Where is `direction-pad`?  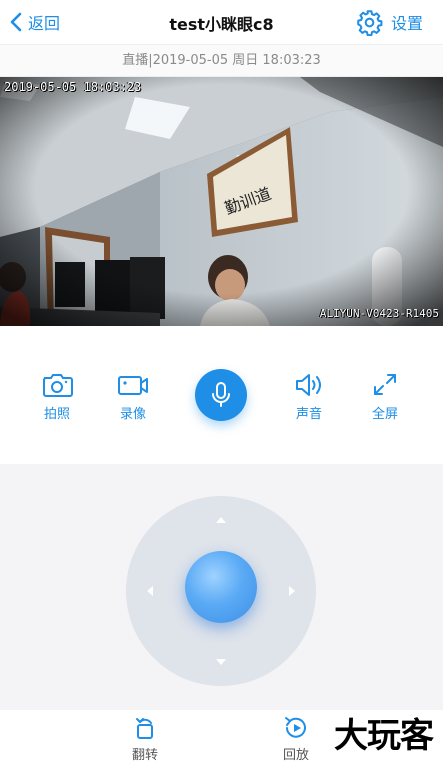
direction-pad is located at coordinates (221, 591).